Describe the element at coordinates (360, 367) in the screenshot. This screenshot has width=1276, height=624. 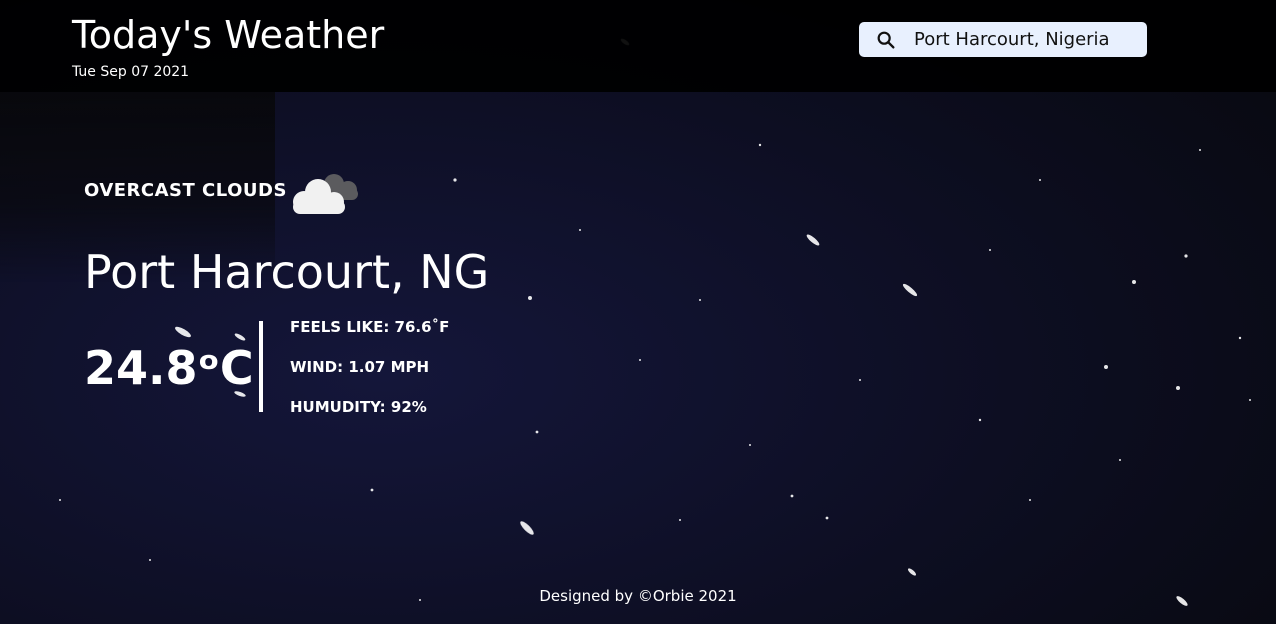
I see `wind-stat: WIND: 1.07 MPH` at that location.